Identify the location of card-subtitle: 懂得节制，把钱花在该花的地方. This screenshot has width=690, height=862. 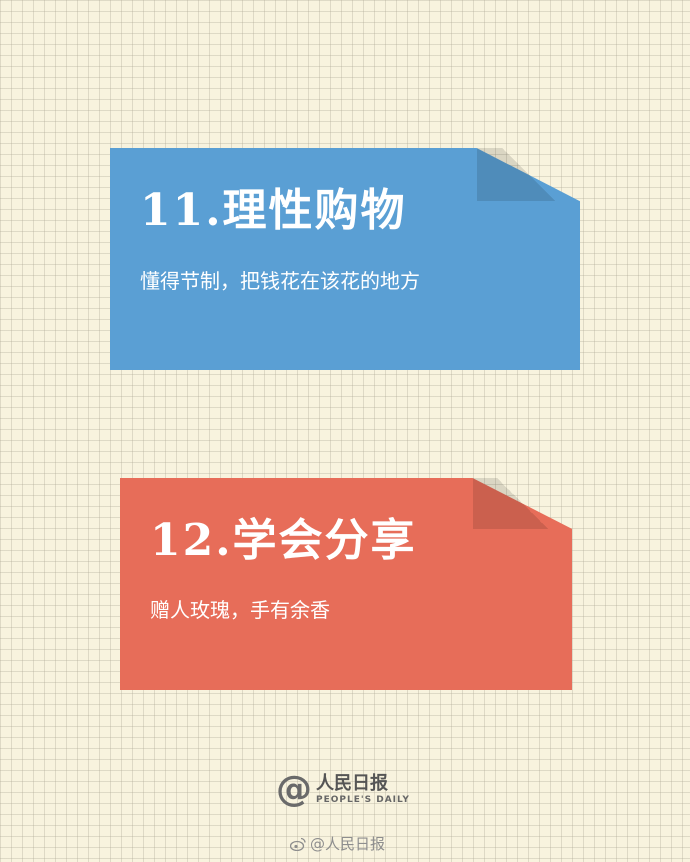
(280, 281).